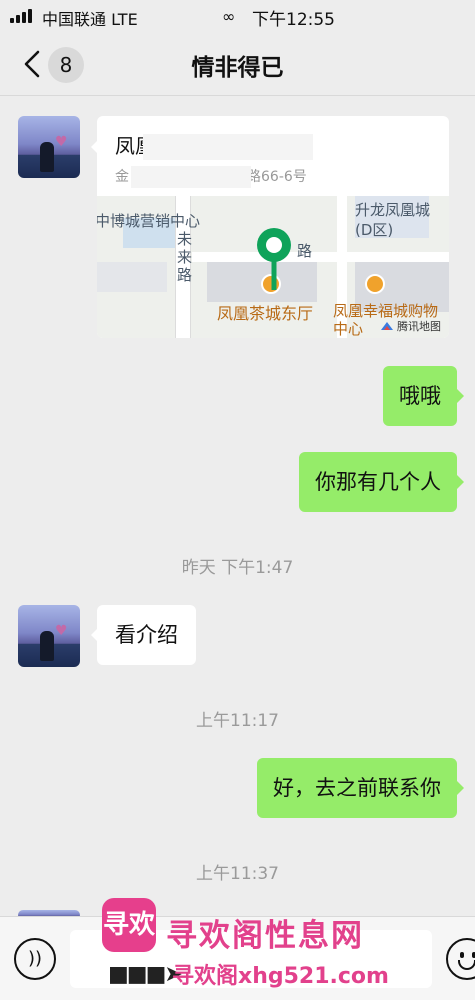  What do you see at coordinates (237, 874) in the screenshot?
I see `message-timestamp: 上午11:37` at bounding box center [237, 874].